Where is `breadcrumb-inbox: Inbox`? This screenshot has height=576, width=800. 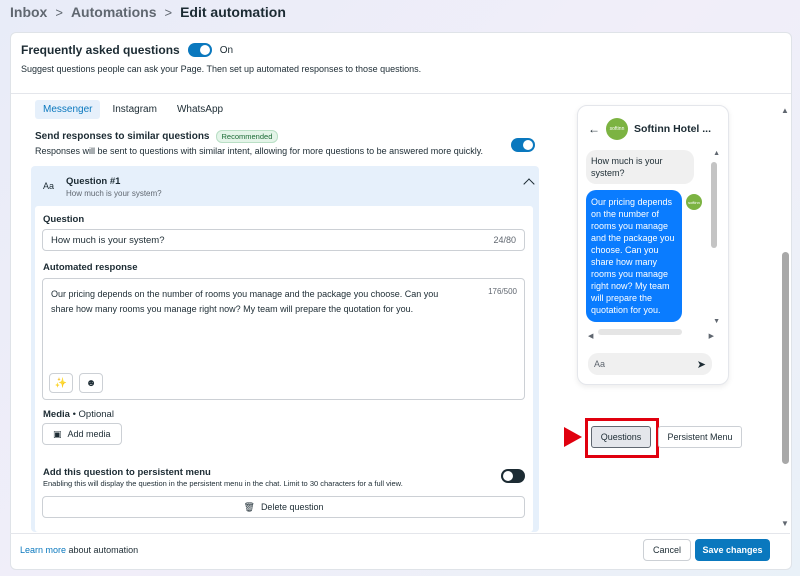 breadcrumb-inbox: Inbox is located at coordinates (28, 12).